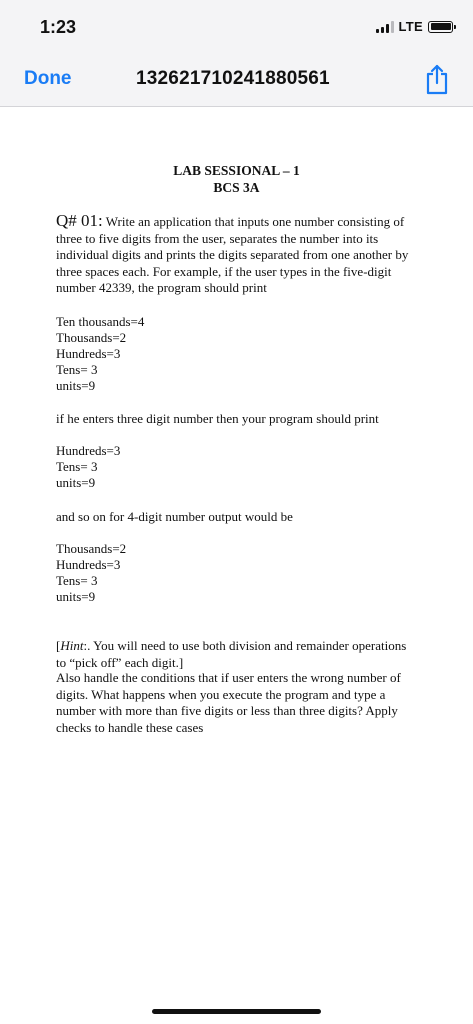 The image size is (473, 1024). Describe the element at coordinates (48, 79) in the screenshot. I see `done-button: Done` at that location.